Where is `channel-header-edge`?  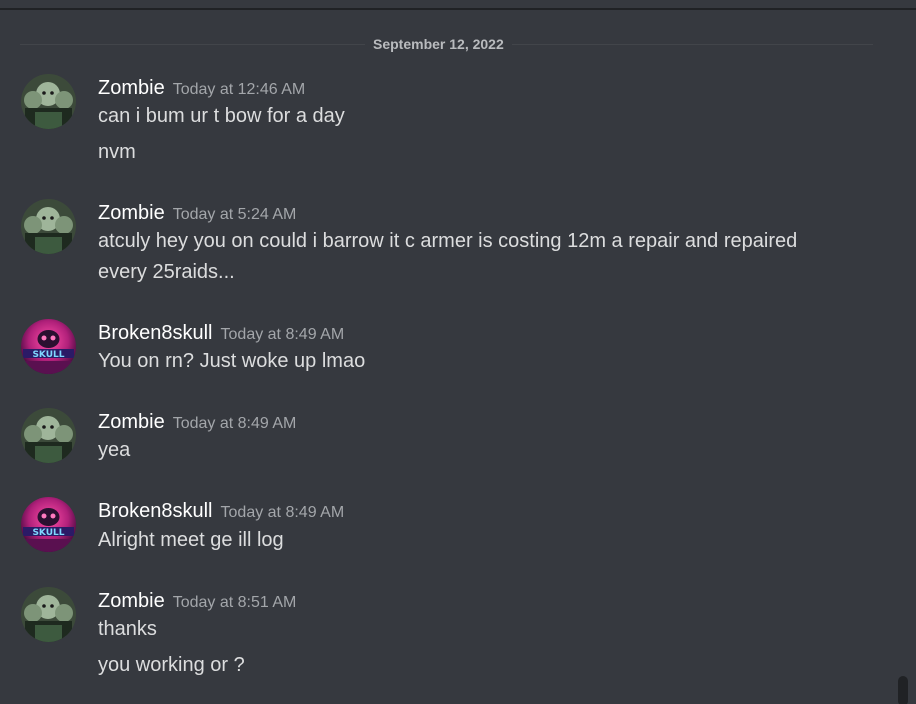
channel-header-edge is located at coordinates (458, 5).